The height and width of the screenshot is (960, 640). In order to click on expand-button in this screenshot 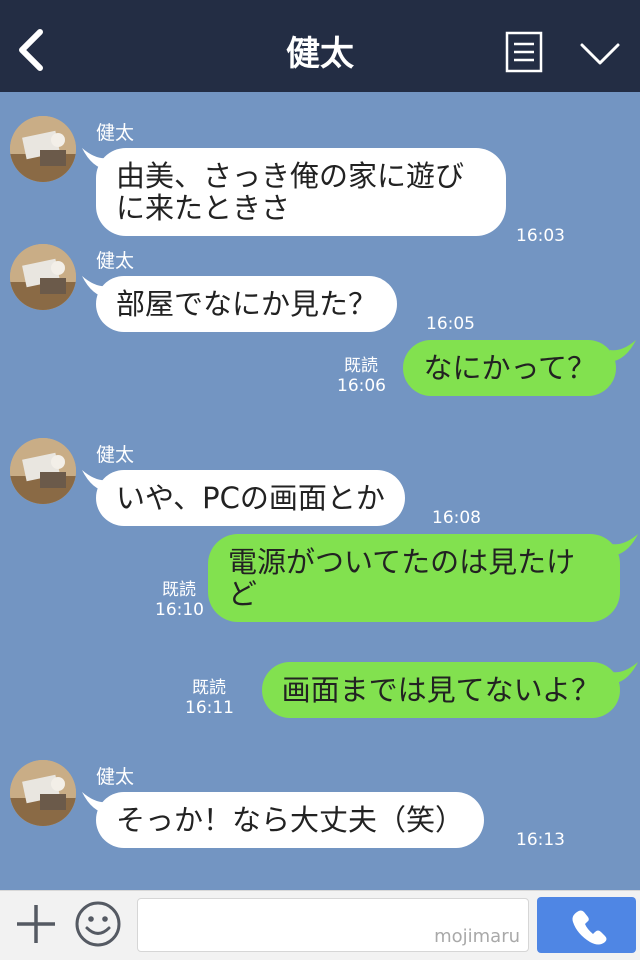, I will do `click(600, 53)`.